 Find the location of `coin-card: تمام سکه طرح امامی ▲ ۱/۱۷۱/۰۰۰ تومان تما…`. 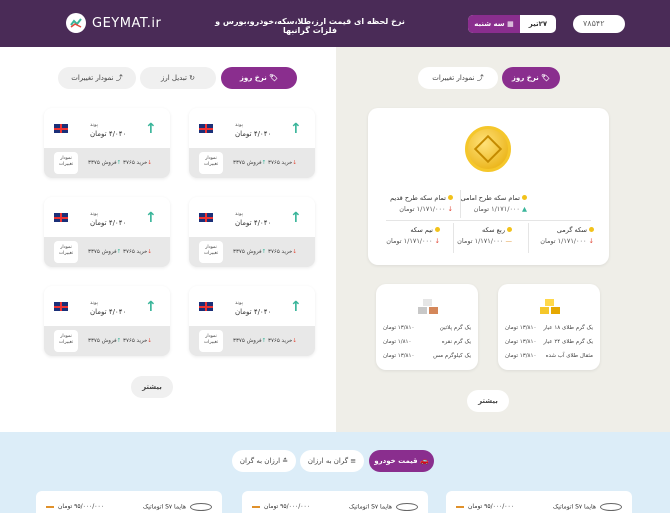

coin-card: تمام سکه طرح امامی ▲ ۱/۱۷۱/۰۰۰ تومان تما… is located at coordinates (488, 186).